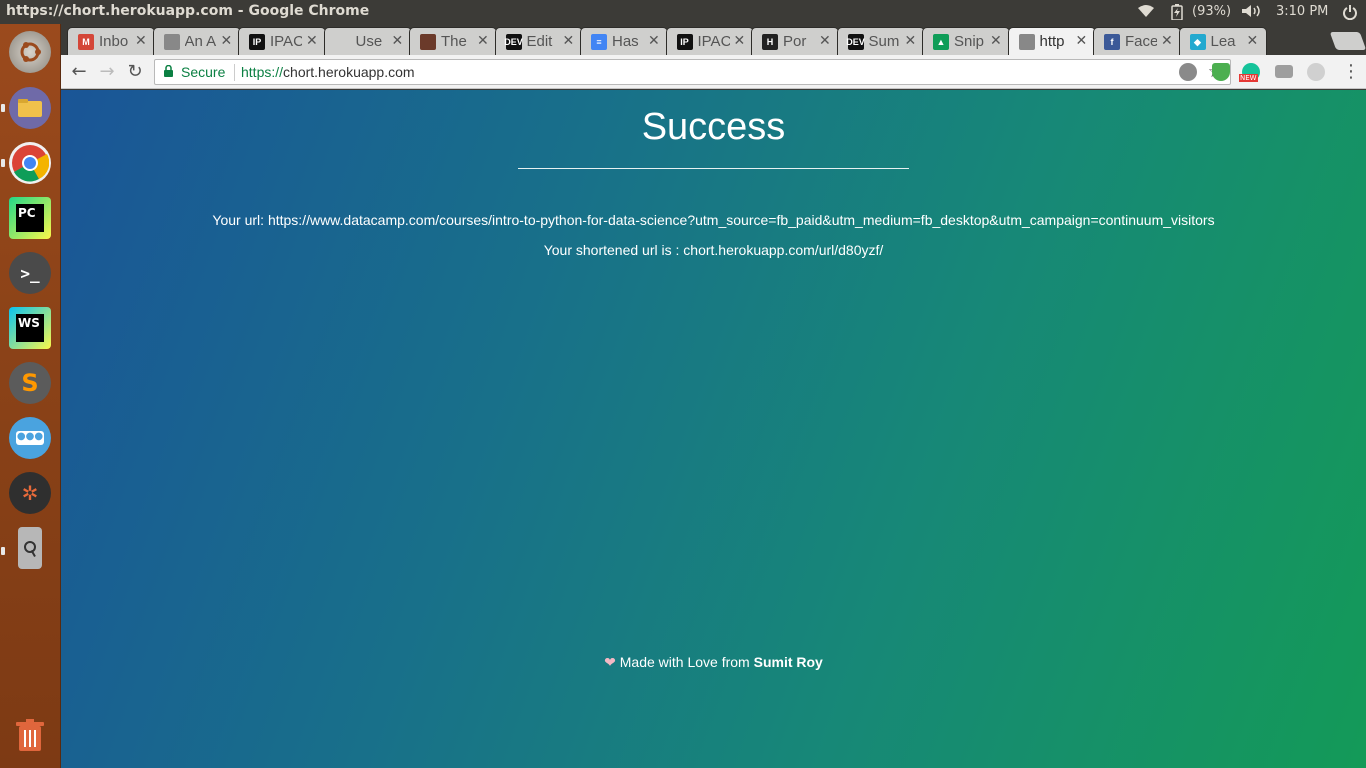 The height and width of the screenshot is (768, 1366). I want to click on lock-icon, so click(168, 71).